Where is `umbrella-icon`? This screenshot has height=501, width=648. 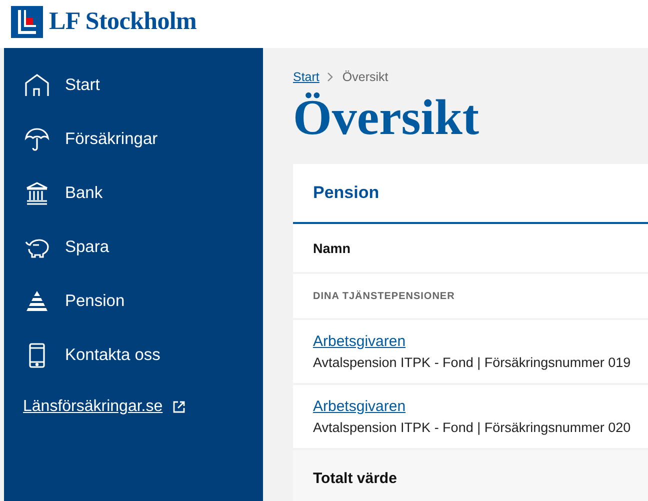 umbrella-icon is located at coordinates (37, 139).